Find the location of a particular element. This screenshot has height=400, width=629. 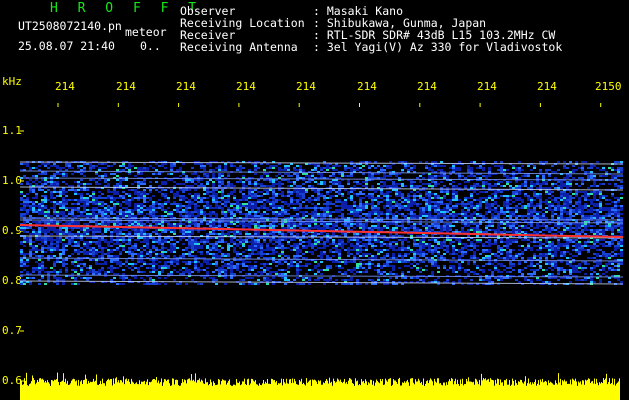

type-label: meteor is located at coordinates (146, 32).